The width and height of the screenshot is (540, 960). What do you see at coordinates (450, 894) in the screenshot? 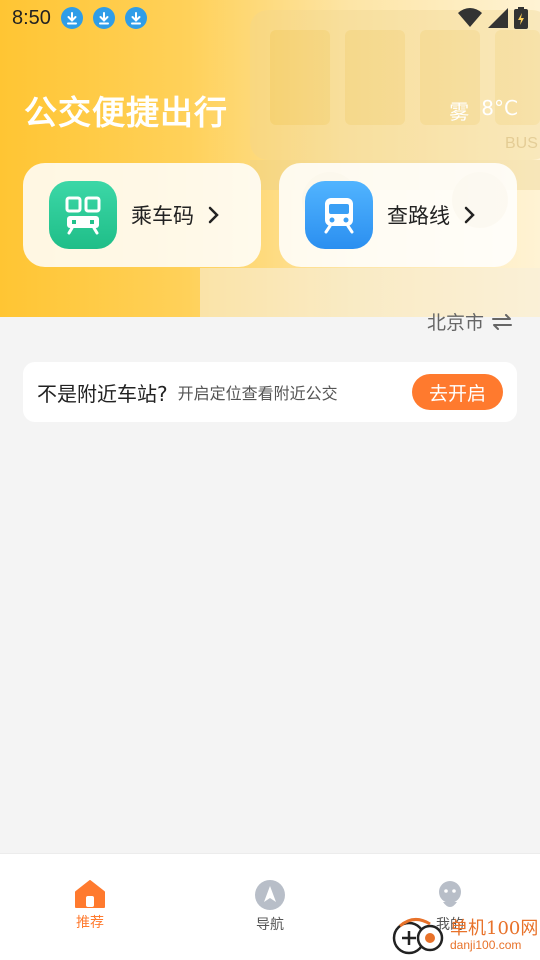
I see `profile-icon` at bounding box center [450, 894].